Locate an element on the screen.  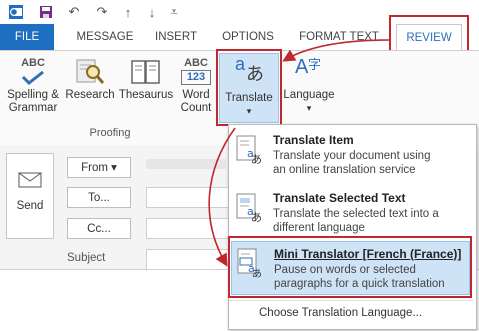
arrow-translate-to-mini is located at coordinates (222, 197).